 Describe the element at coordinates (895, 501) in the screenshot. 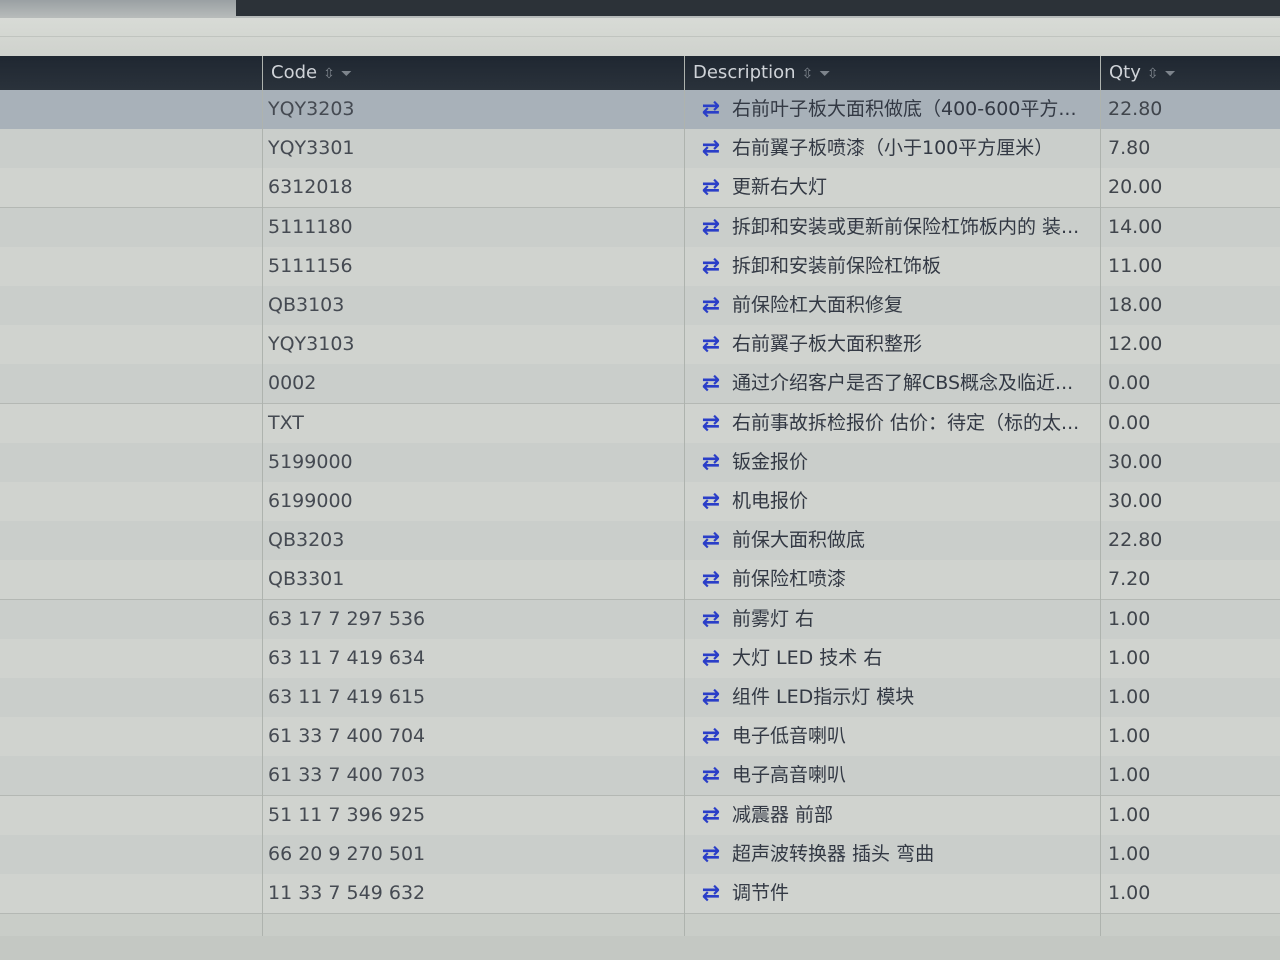

I see `cell-description: ⇄ 机电报价` at that location.